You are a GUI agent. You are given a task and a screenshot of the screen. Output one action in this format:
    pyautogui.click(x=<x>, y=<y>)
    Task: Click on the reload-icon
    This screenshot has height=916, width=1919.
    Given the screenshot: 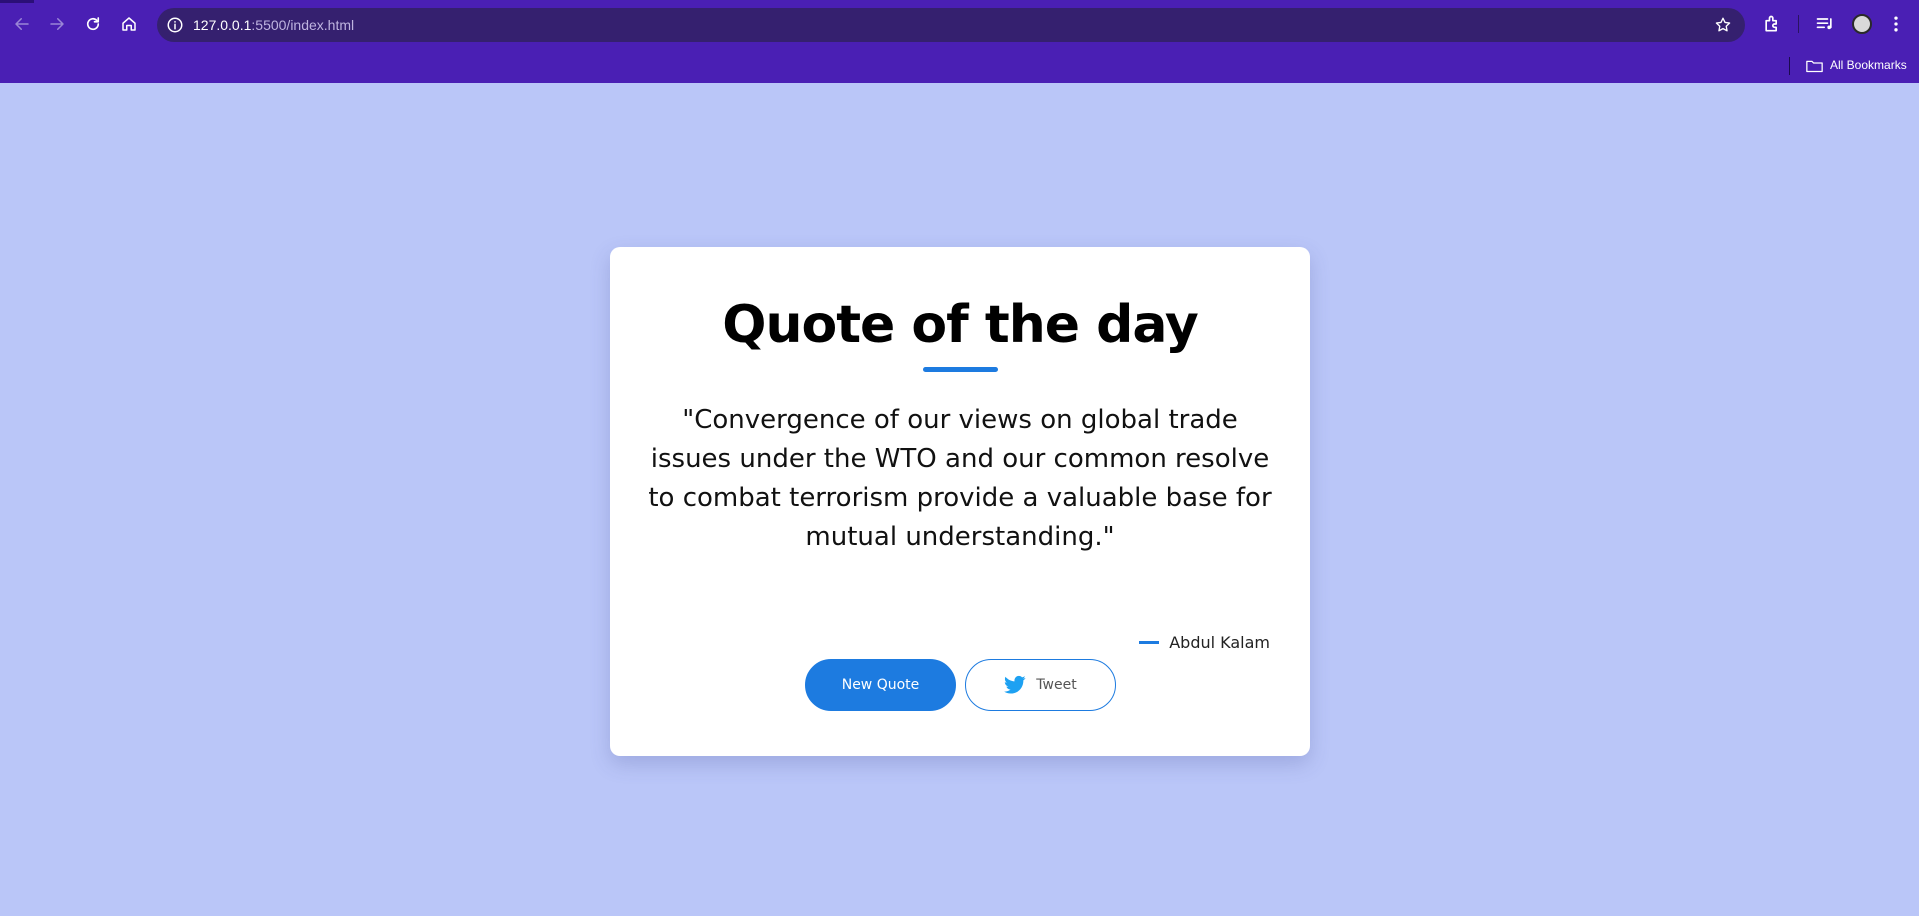 What is the action you would take?
    pyautogui.click(x=93, y=24)
    